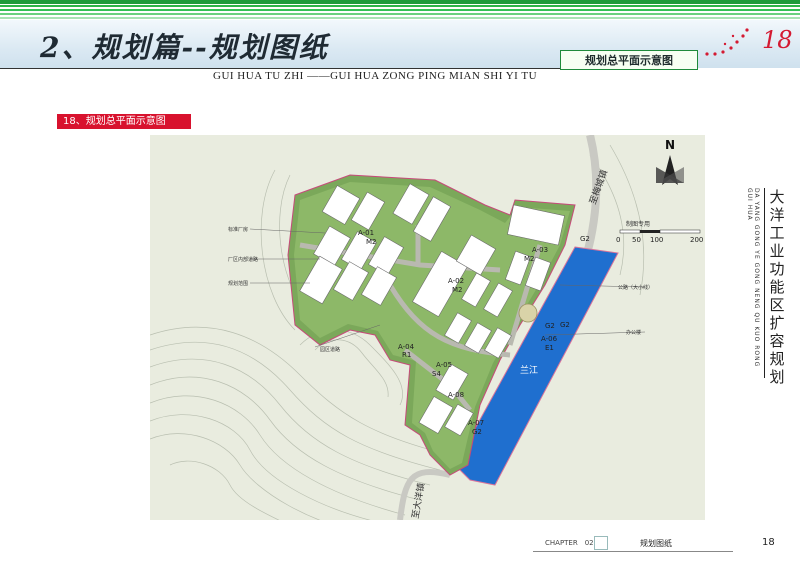  Describe the element at coordinates (457, 290) in the screenshot. I see `plot-a02-sub: M2` at that location.